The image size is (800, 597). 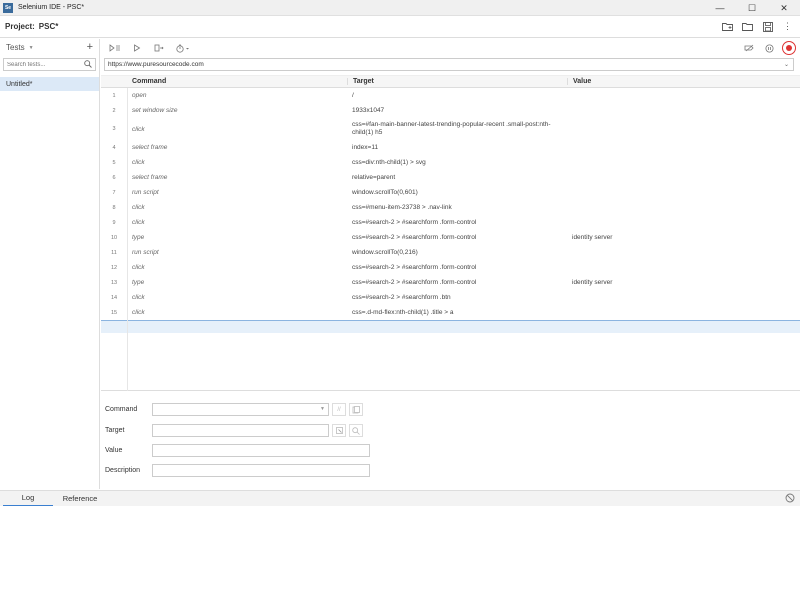 I want to click on target-input, so click(x=240, y=430).